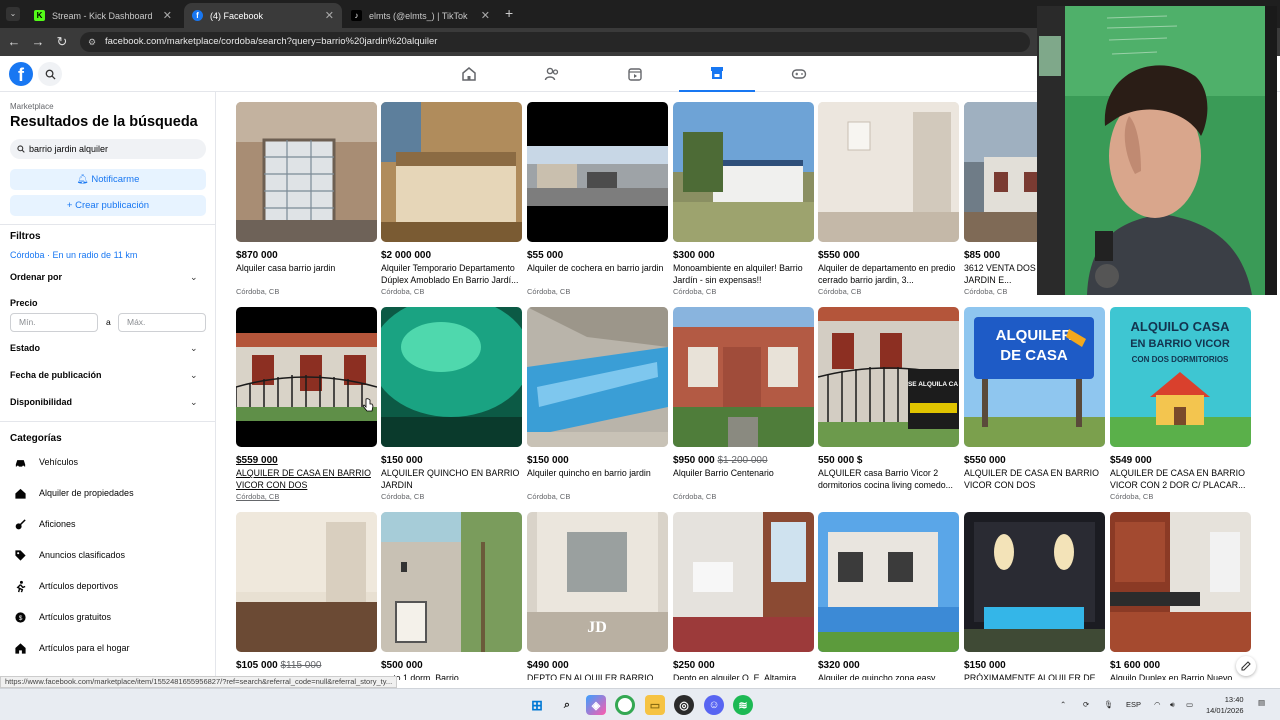 Image resolution: width=1280 pixels, height=720 pixels. Describe the element at coordinates (1261, 702) in the screenshot. I see `notifications-icon: ▤` at that location.